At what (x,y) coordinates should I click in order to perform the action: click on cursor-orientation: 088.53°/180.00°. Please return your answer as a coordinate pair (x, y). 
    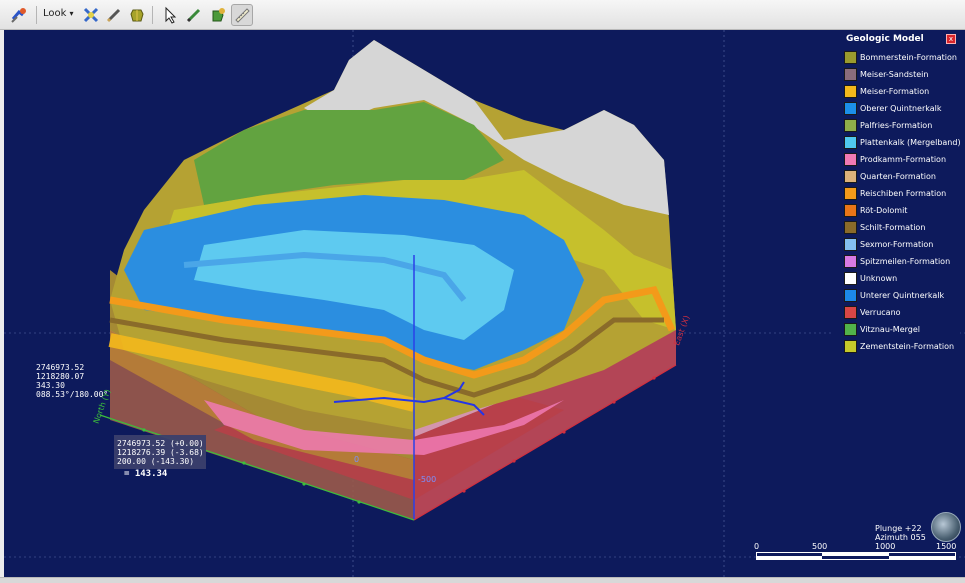
    Looking at the image, I should click on (72, 394).